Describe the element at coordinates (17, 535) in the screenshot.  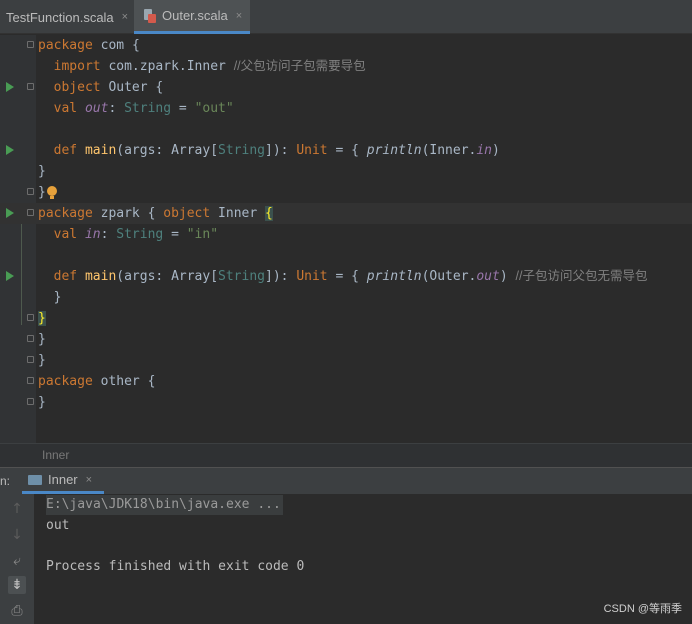
I see `down-arrow-icon: ↓` at that location.